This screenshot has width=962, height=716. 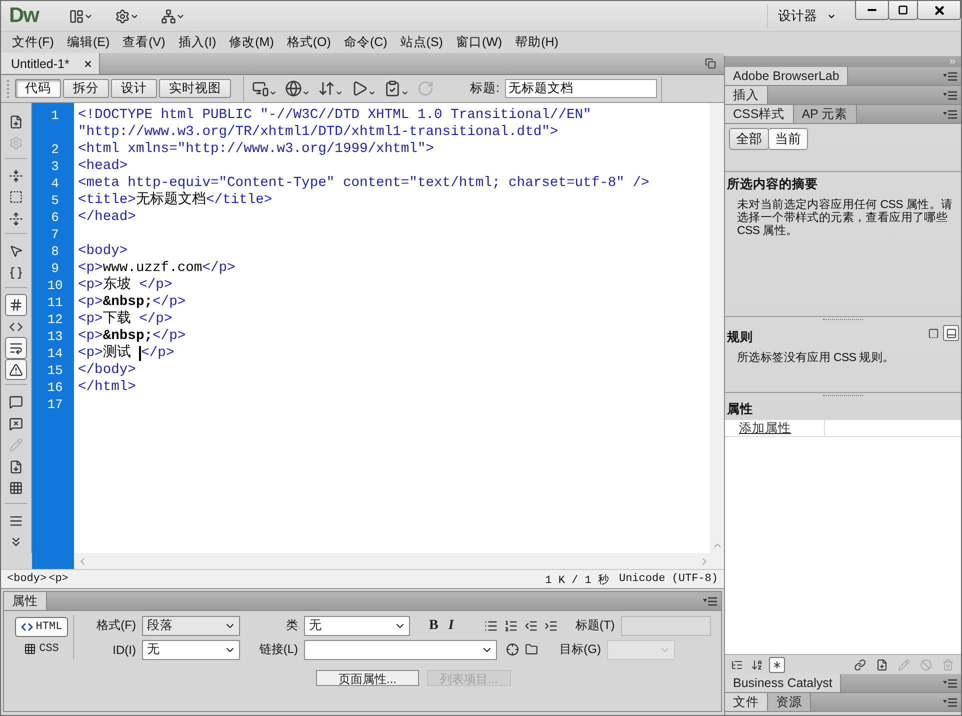 What do you see at coordinates (480, 42) in the screenshot?
I see `menu-item: 窗口(W)` at bounding box center [480, 42].